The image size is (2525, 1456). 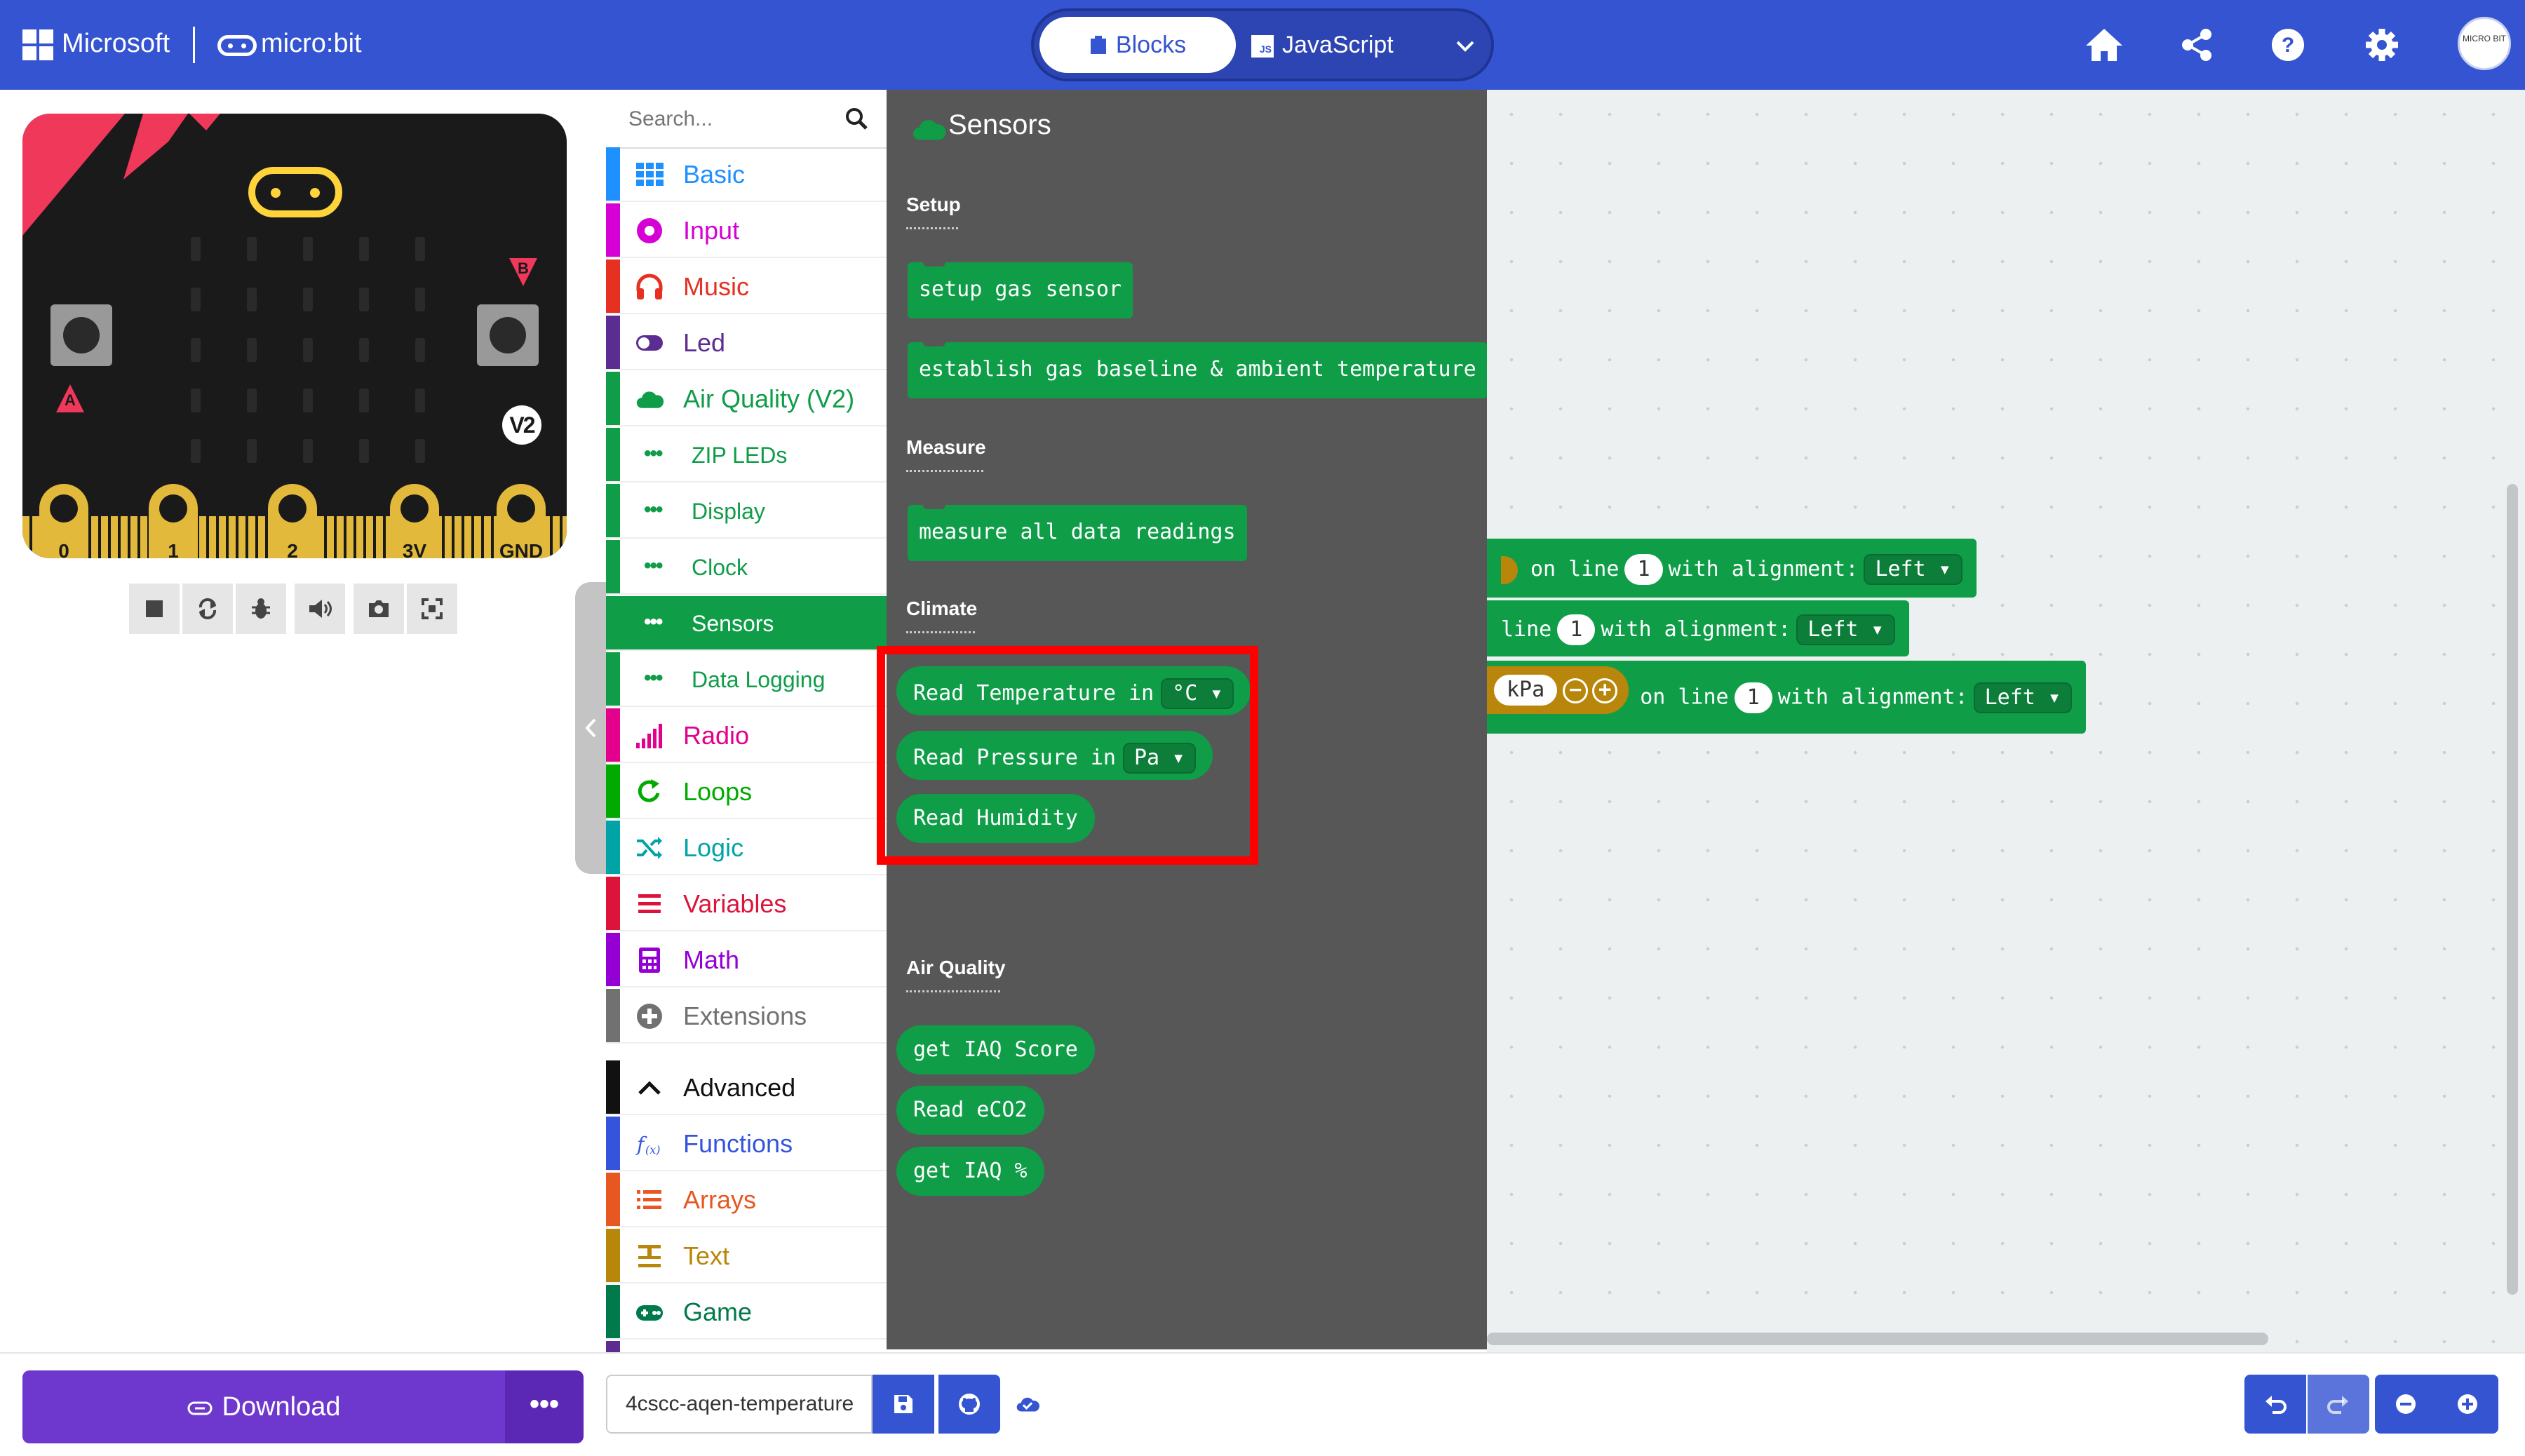 I want to click on subcategory-data-logging: ••• Data Logging, so click(x=746, y=679).